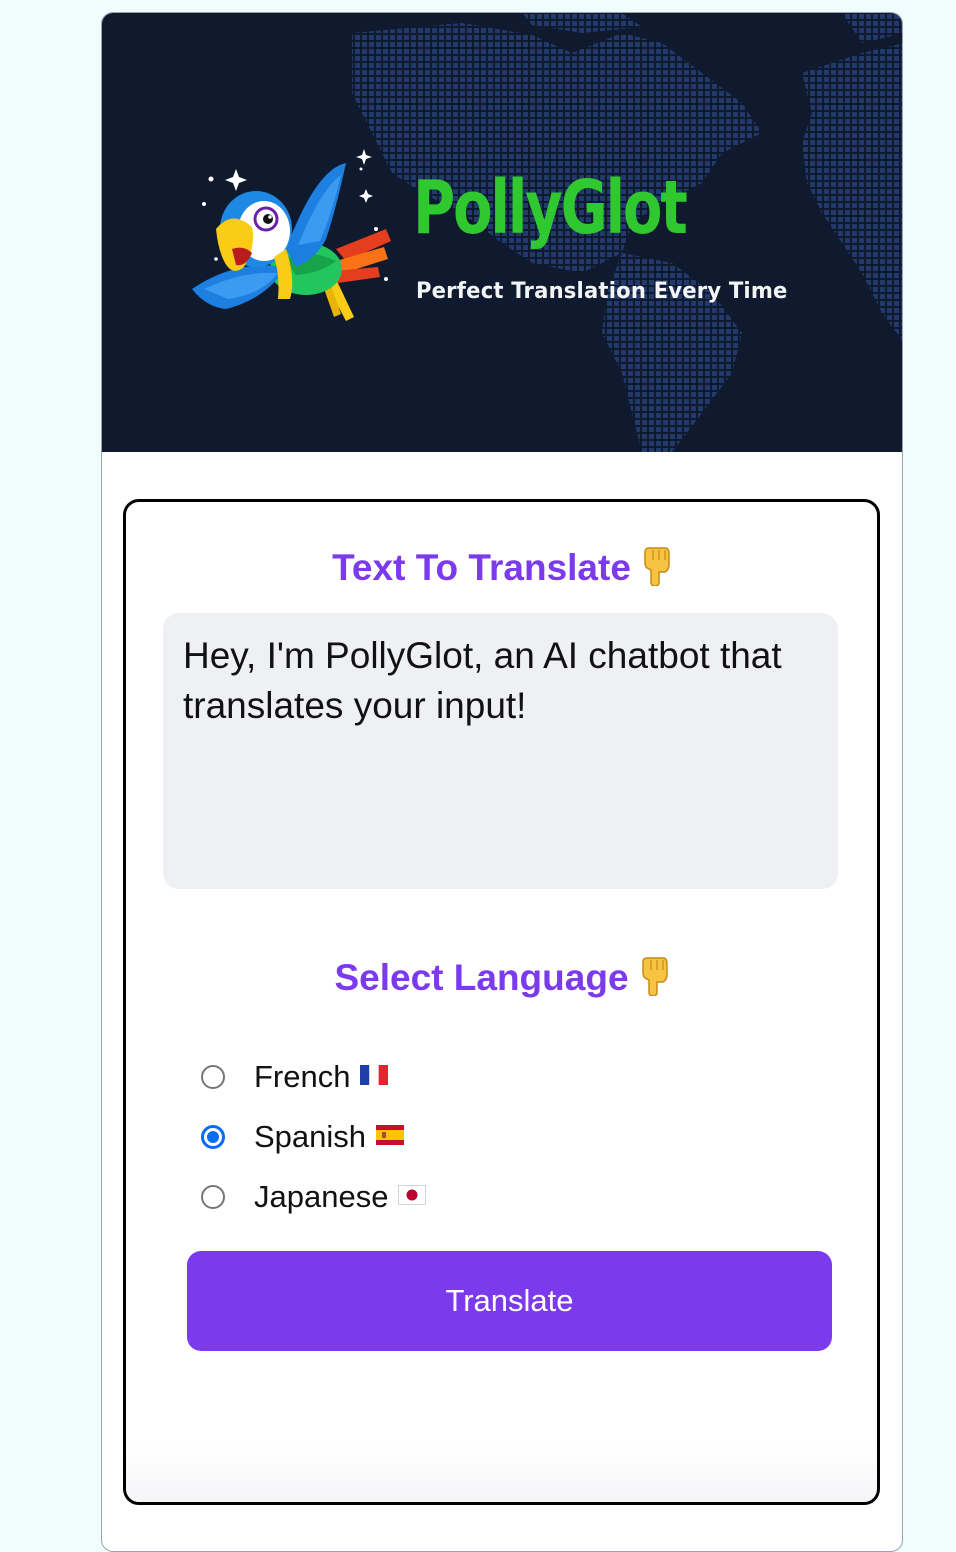  I want to click on text-to-translate-heading-label: Text To Translate, so click(481, 567).